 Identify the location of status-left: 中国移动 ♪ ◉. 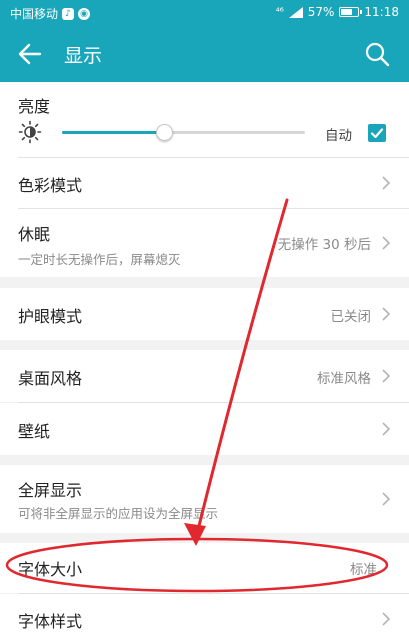
(50, 13).